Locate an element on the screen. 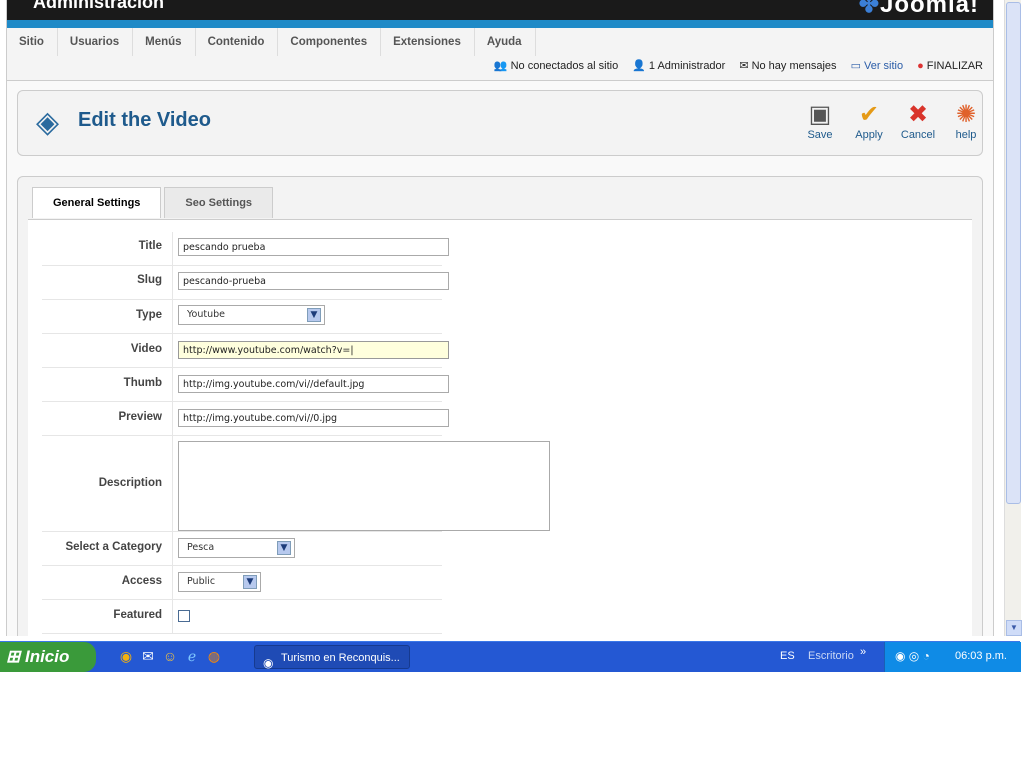  quick-launch: ◉ ✉ ☺ ℯ ◍ is located at coordinates (170, 656).